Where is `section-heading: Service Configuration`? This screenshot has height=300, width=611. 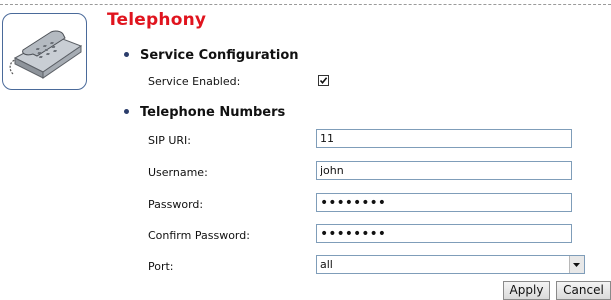
section-heading: Service Configuration is located at coordinates (219, 55).